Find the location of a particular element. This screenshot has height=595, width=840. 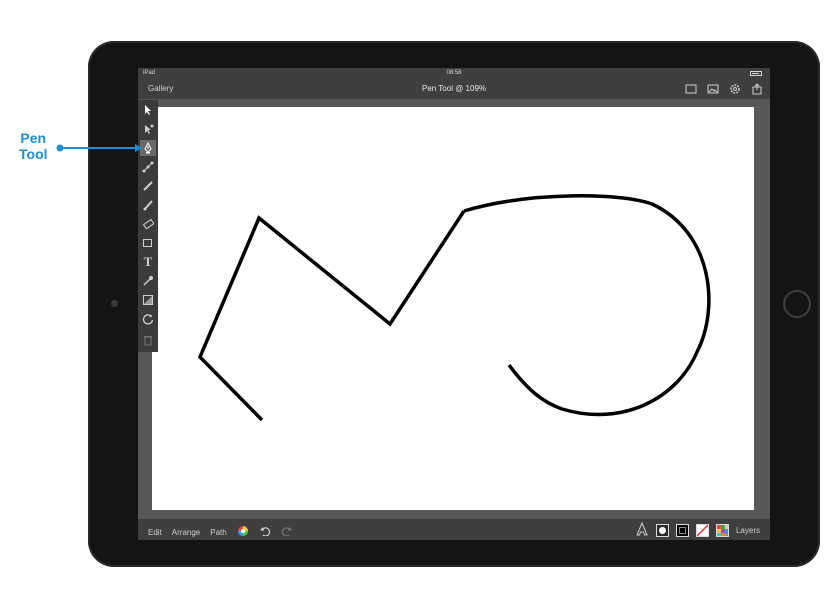

redo-icon is located at coordinates (287, 532).